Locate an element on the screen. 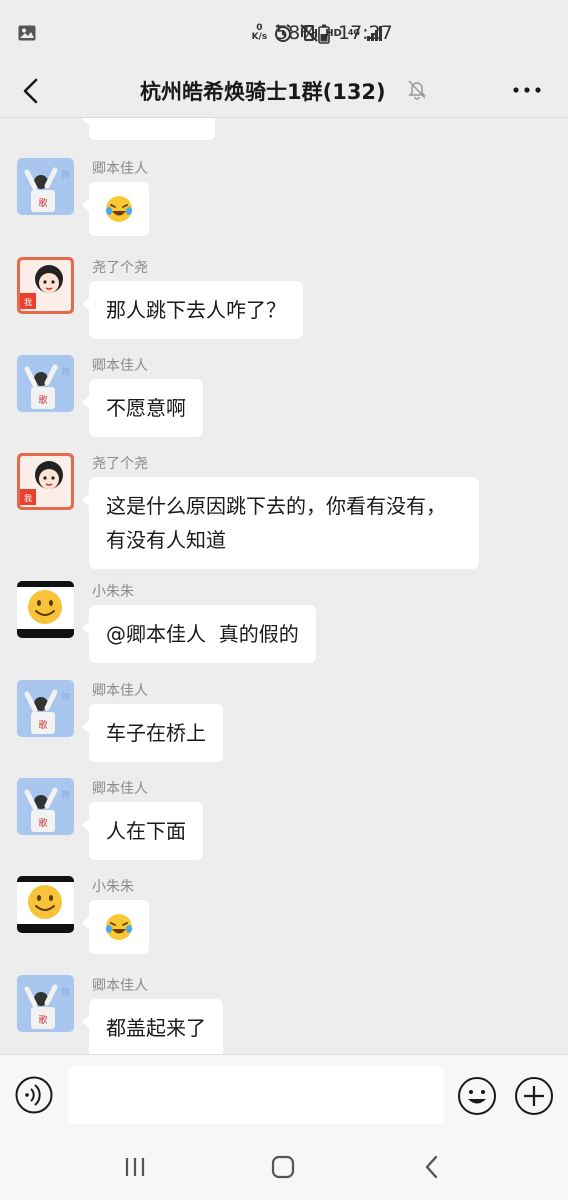 The height and width of the screenshot is (1200, 568). chat-header: 杭州皓希焕骑士1群(132) is located at coordinates (284, 92).